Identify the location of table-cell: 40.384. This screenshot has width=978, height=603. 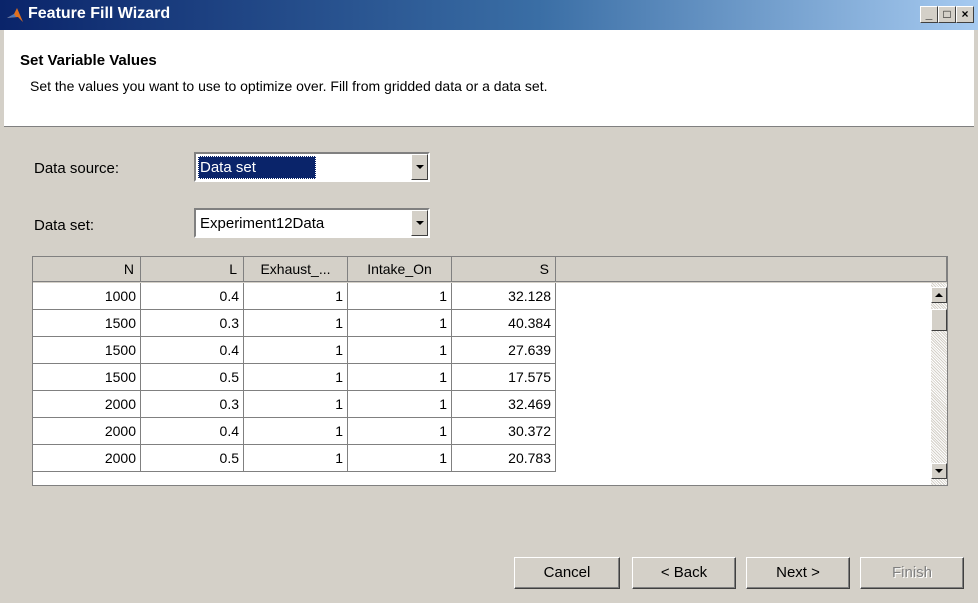
(504, 323).